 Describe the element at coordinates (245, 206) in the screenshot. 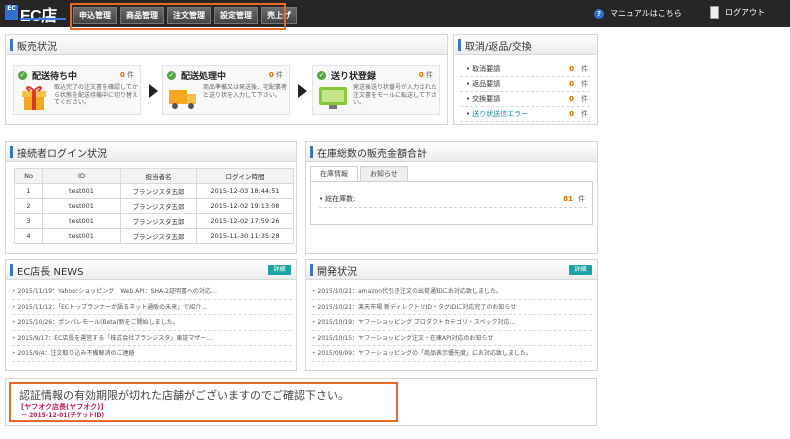

I see `cell-time: 2015-12-02 19:13:08` at that location.